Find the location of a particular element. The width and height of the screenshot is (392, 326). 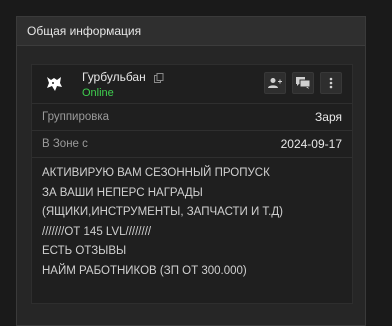

panel-title: Общая информация is located at coordinates (84, 31).